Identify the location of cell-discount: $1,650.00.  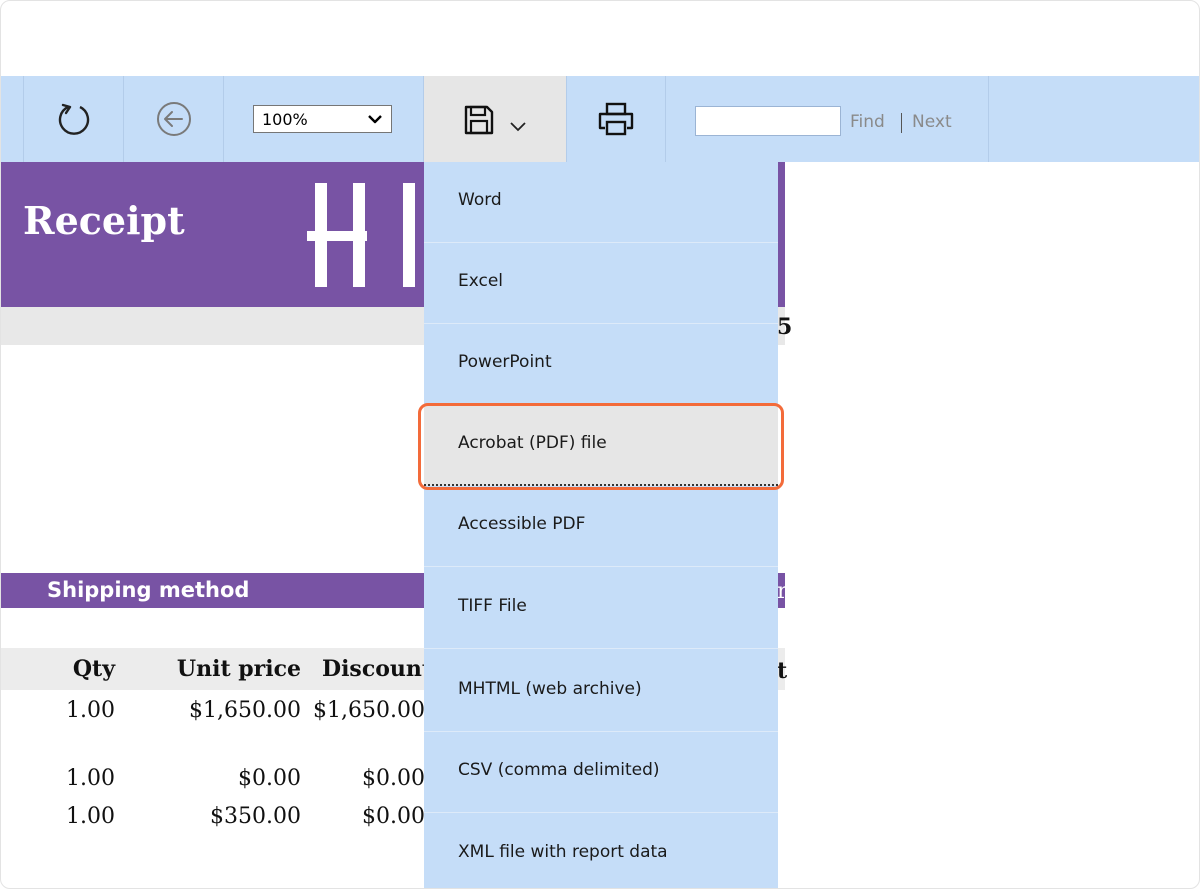
(369, 710).